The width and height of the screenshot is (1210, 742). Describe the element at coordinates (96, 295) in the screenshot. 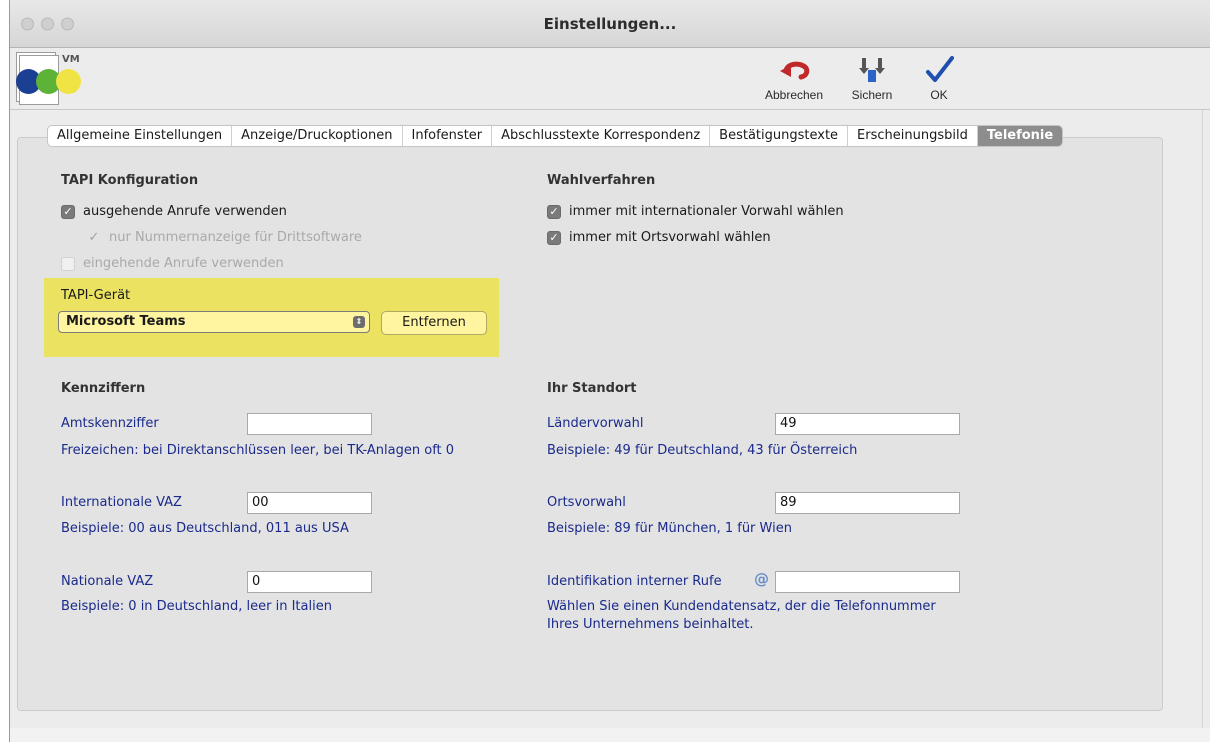

I see `tapi-device-label: TAPI-Gerät` at that location.